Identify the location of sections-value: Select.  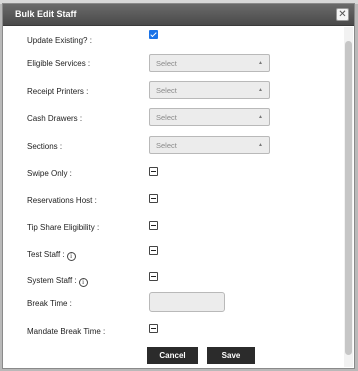
(166, 145).